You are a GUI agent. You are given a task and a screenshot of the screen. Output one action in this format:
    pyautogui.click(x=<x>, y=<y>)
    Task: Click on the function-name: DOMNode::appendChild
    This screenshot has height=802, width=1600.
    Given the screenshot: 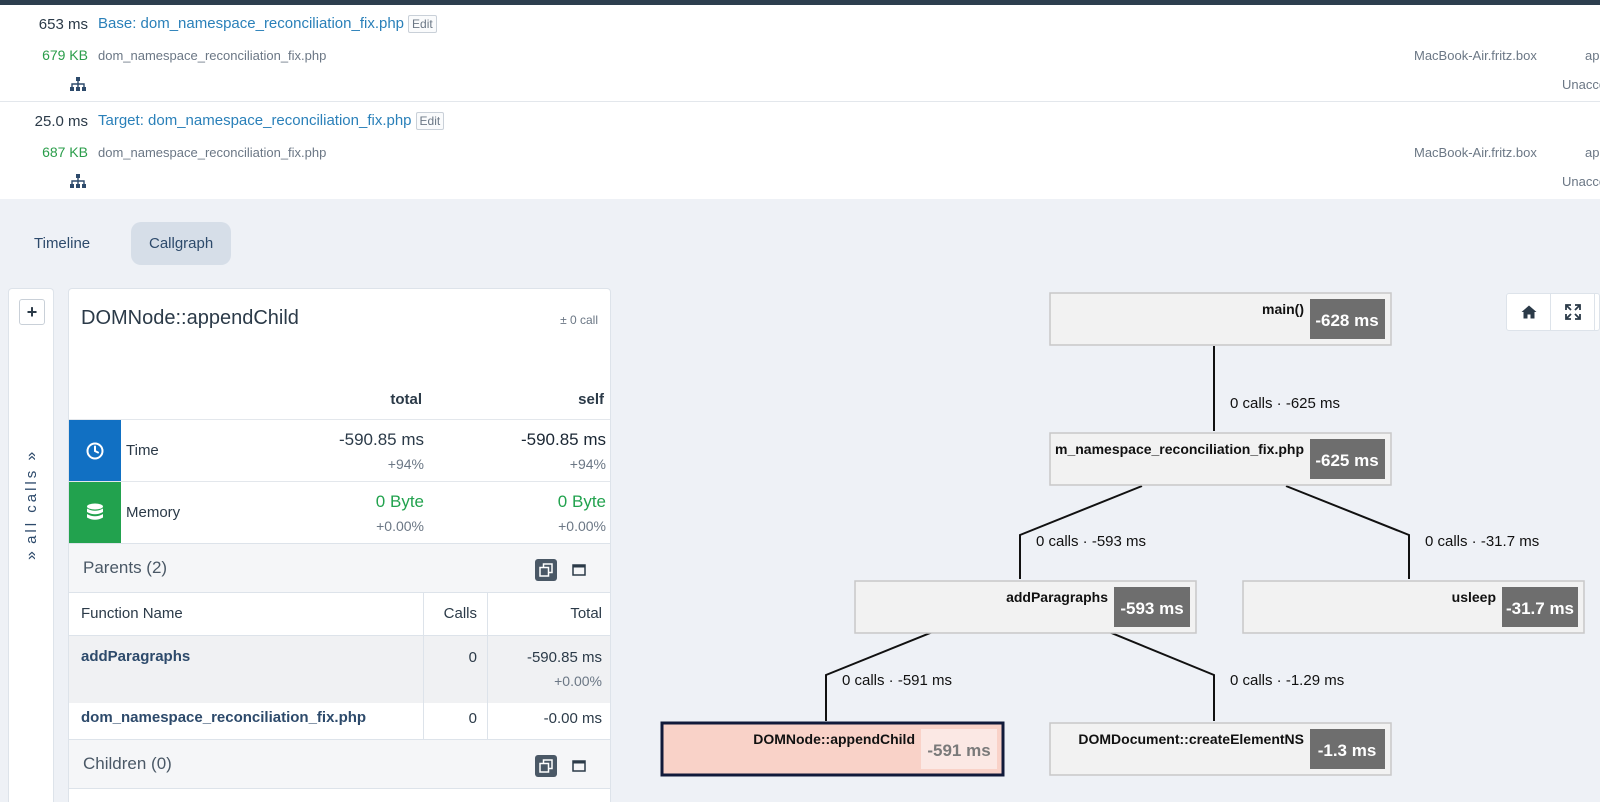 What is the action you would take?
    pyautogui.click(x=190, y=318)
    